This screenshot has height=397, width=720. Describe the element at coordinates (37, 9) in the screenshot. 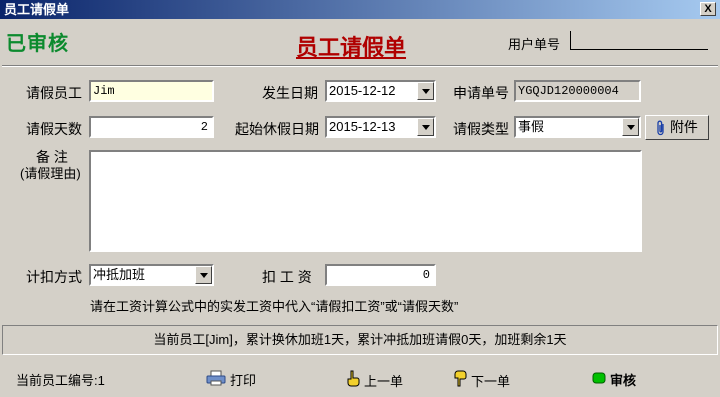

I see `window-title: 员工请假单` at that location.